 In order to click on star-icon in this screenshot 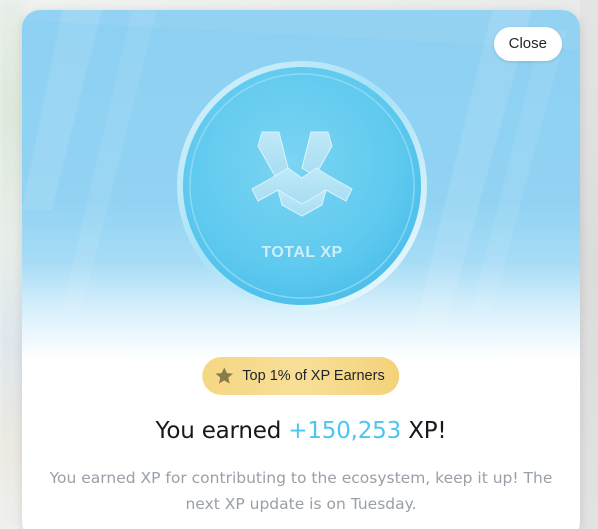, I will do `click(224, 375)`.